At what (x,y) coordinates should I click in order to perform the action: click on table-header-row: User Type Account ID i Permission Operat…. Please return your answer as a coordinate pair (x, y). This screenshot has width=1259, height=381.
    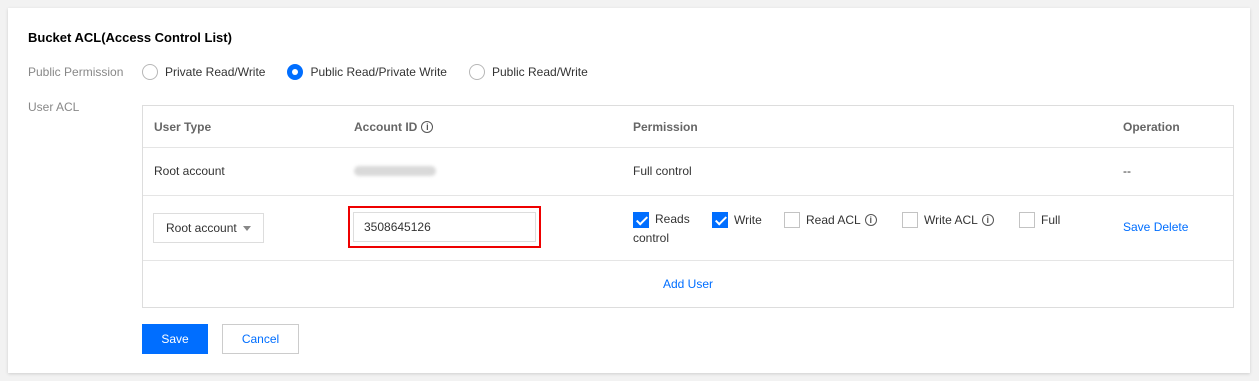
    Looking at the image, I should click on (688, 127).